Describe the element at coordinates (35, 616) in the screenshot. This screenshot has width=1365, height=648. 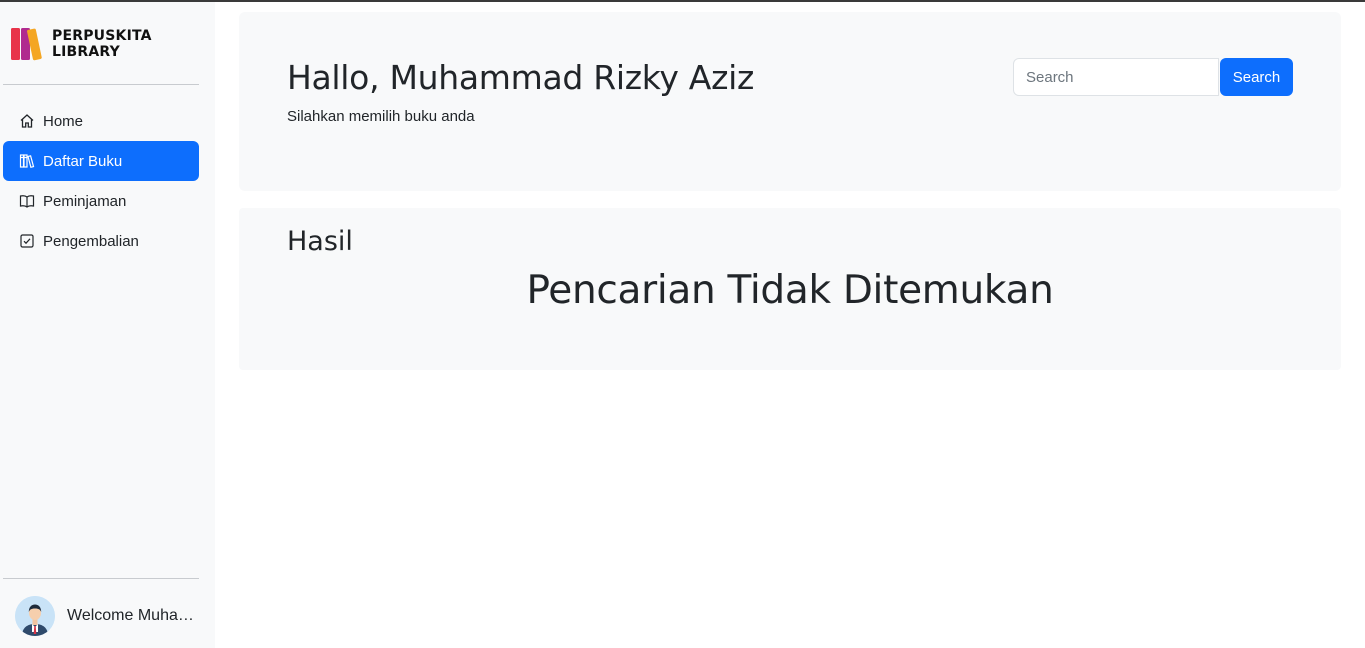
I see `avatar` at that location.